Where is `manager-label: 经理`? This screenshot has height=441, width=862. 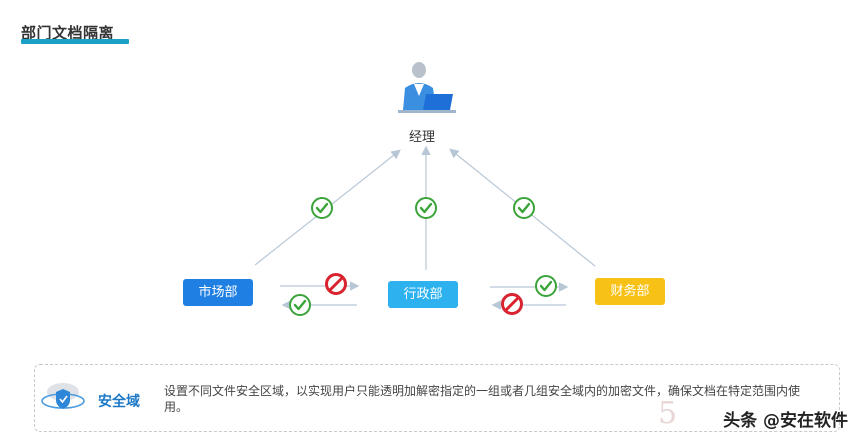
manager-label: 经理 is located at coordinates (422, 137).